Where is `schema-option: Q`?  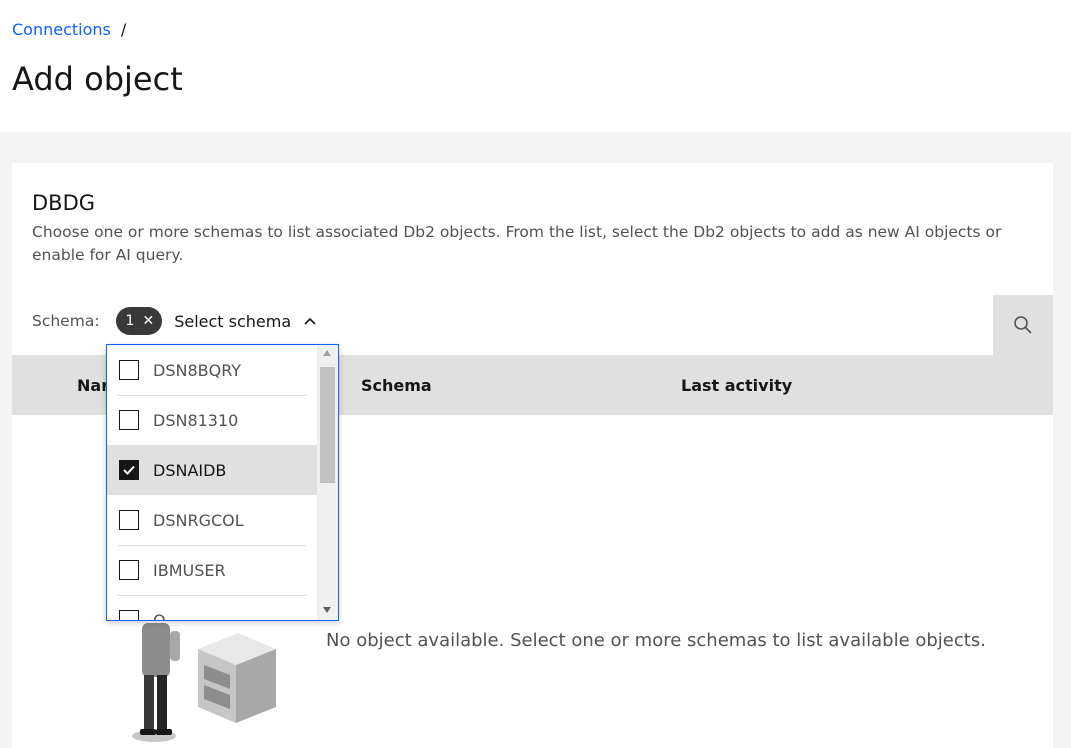
schema-option: Q is located at coordinates (212, 608).